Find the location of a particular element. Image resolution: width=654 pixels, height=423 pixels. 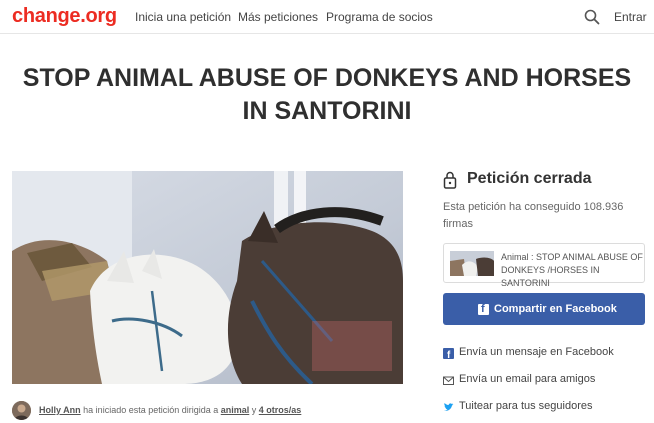

login-link: Entrar is located at coordinates (630, 17).